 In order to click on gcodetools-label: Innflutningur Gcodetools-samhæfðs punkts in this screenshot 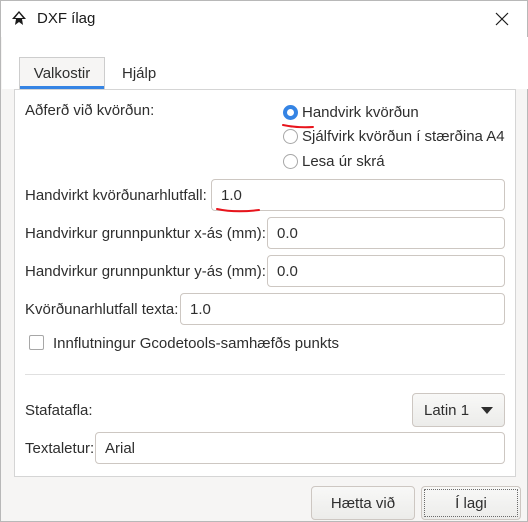, I will do `click(196, 343)`.